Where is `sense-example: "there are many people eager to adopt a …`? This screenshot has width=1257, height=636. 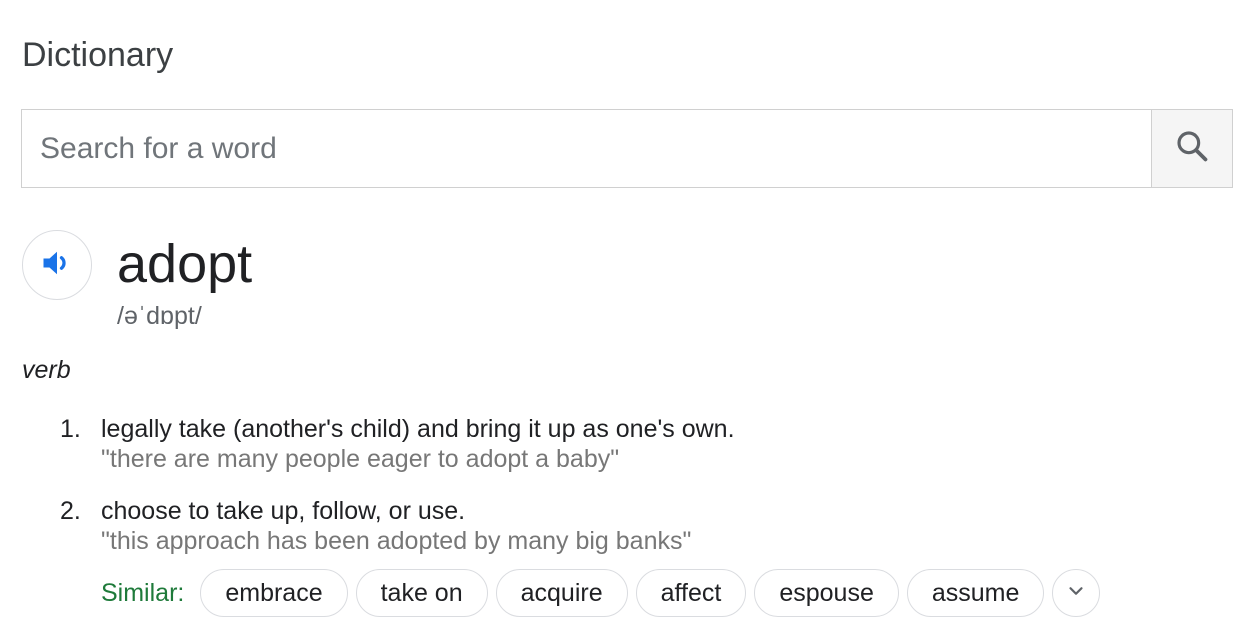 sense-example: "there are many people eager to adopt a … is located at coordinates (360, 459).